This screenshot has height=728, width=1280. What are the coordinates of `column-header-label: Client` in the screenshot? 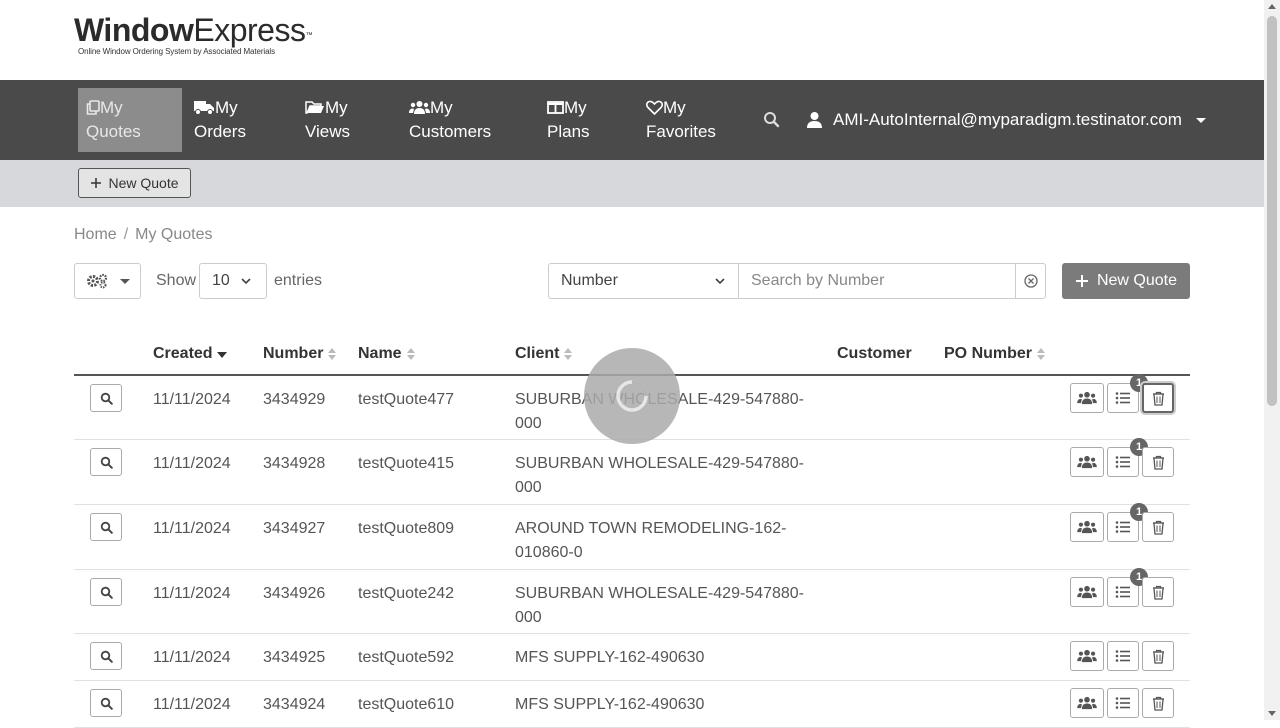 It's located at (537, 353).